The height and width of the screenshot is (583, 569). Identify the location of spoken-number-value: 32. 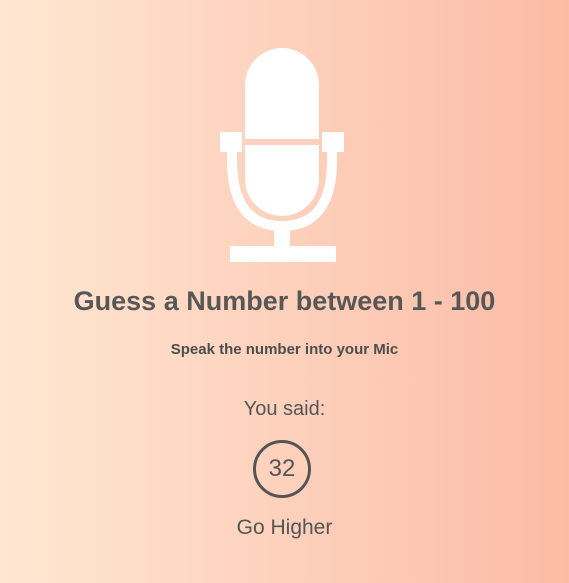
(282, 468).